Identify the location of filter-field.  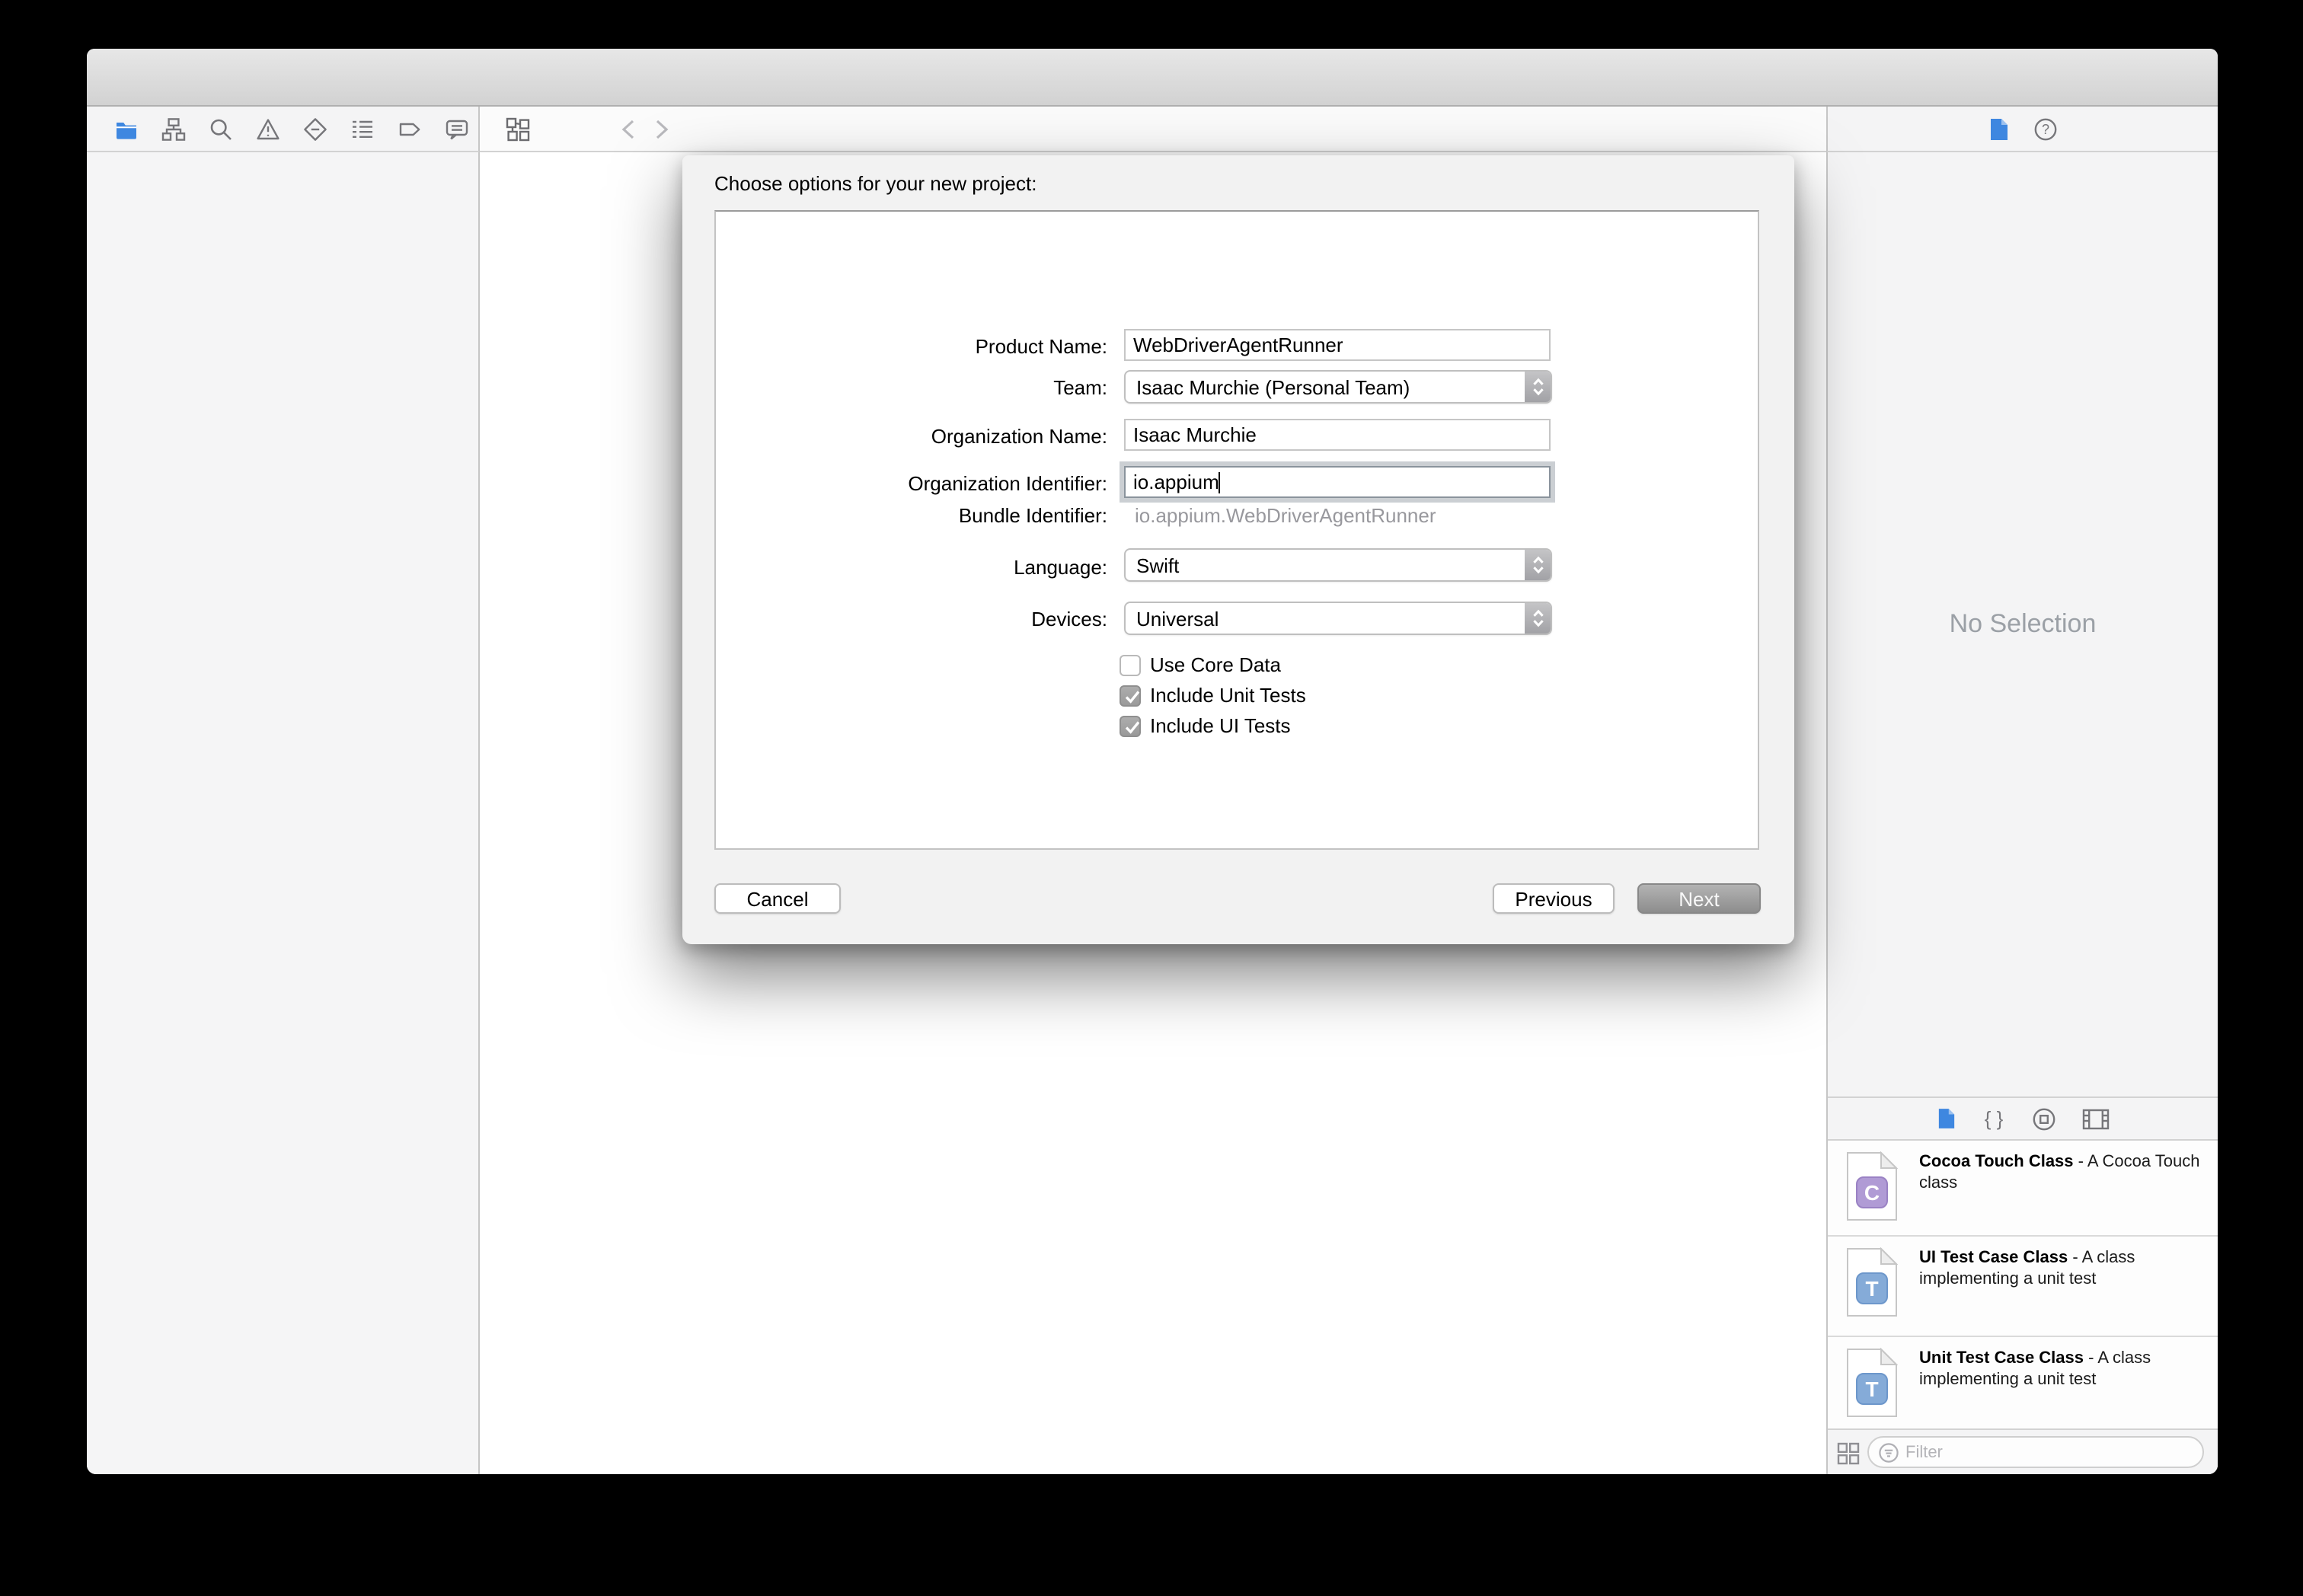
(2035, 1452).